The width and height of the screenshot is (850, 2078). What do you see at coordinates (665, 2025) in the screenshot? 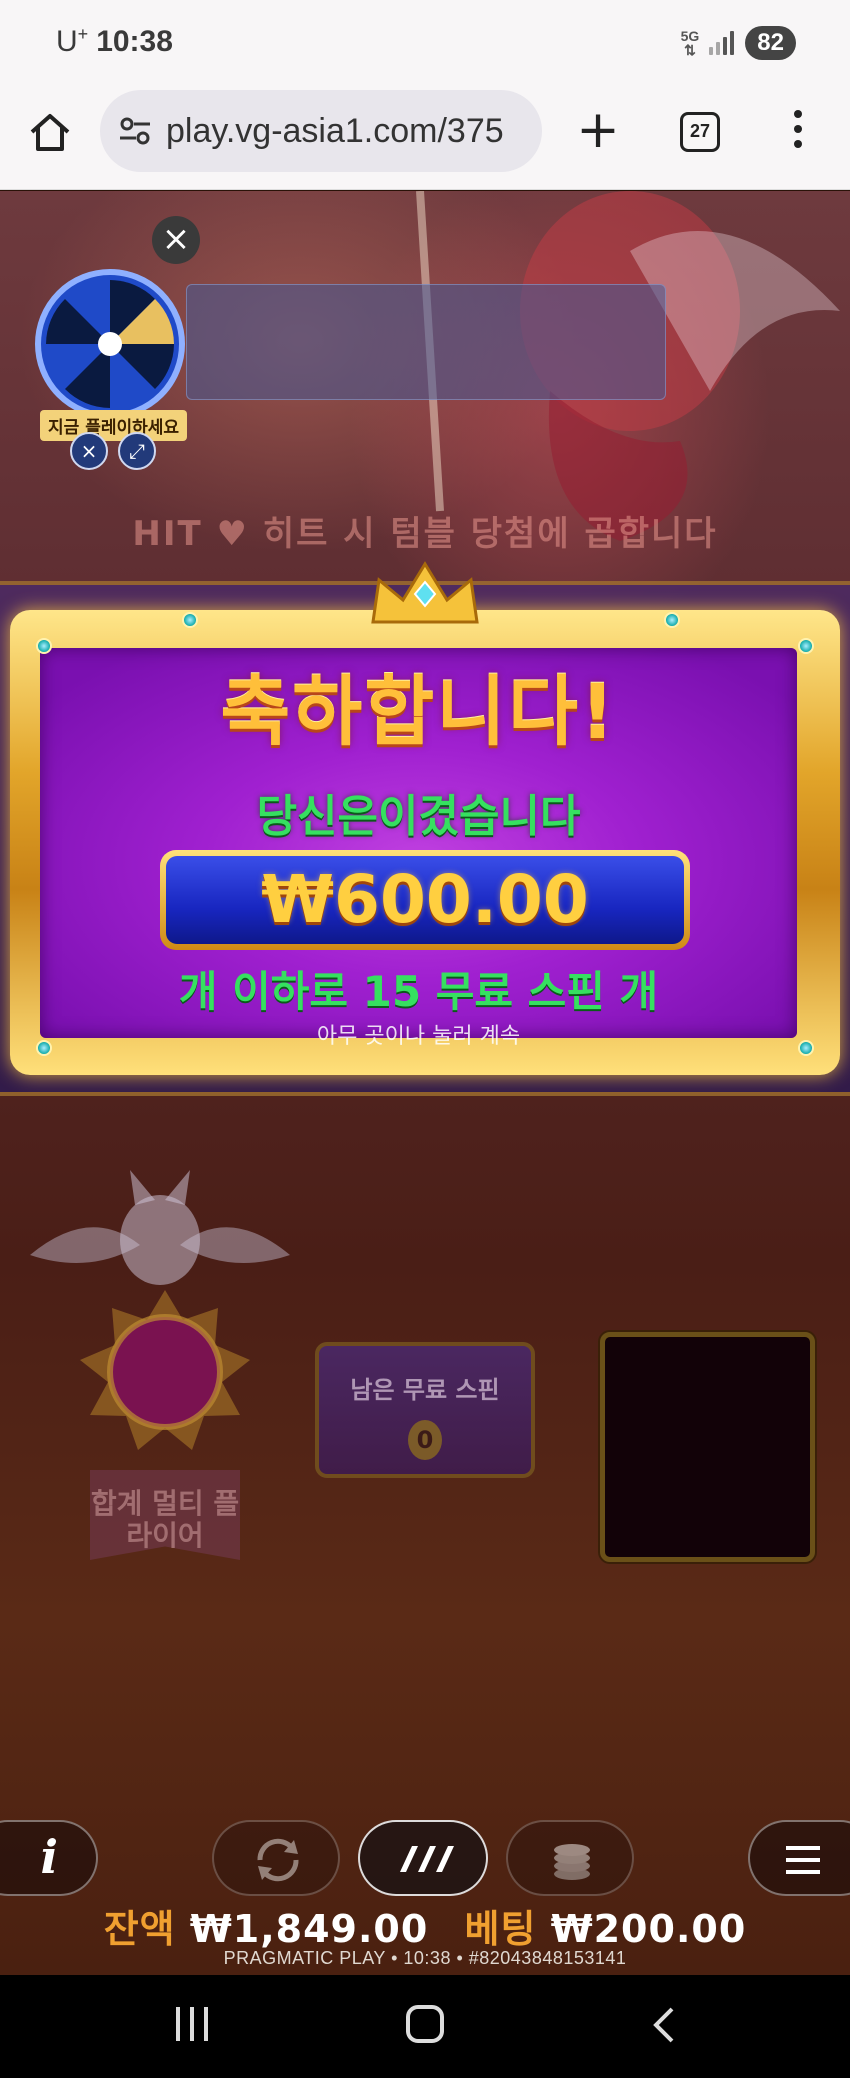
I see `back-icon` at bounding box center [665, 2025].